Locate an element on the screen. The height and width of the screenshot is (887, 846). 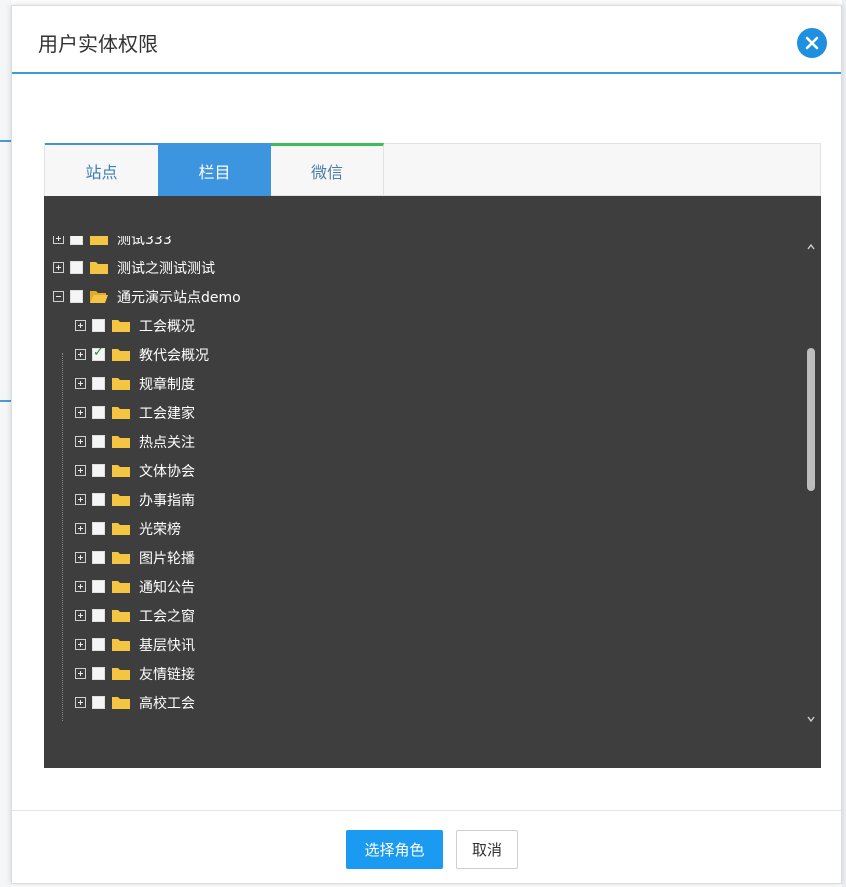
tree-row: 通知公告 is located at coordinates (135, 586).